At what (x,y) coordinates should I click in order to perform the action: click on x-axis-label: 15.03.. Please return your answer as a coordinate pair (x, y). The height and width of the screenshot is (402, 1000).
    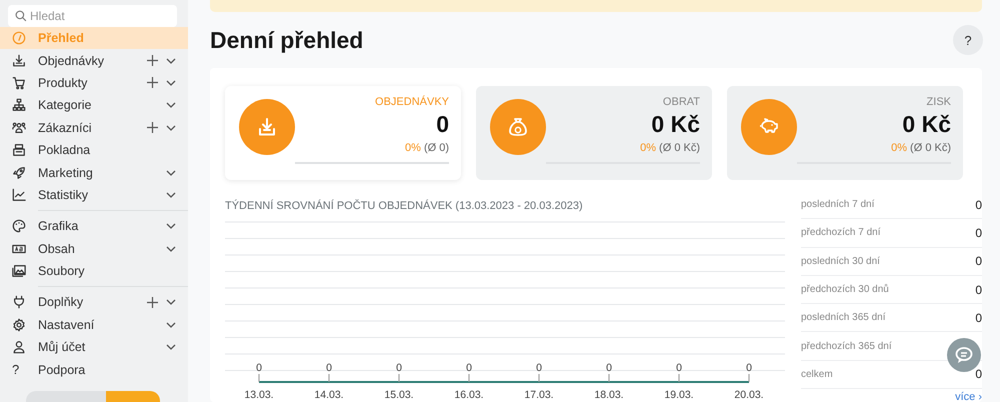
    Looking at the image, I should click on (399, 395).